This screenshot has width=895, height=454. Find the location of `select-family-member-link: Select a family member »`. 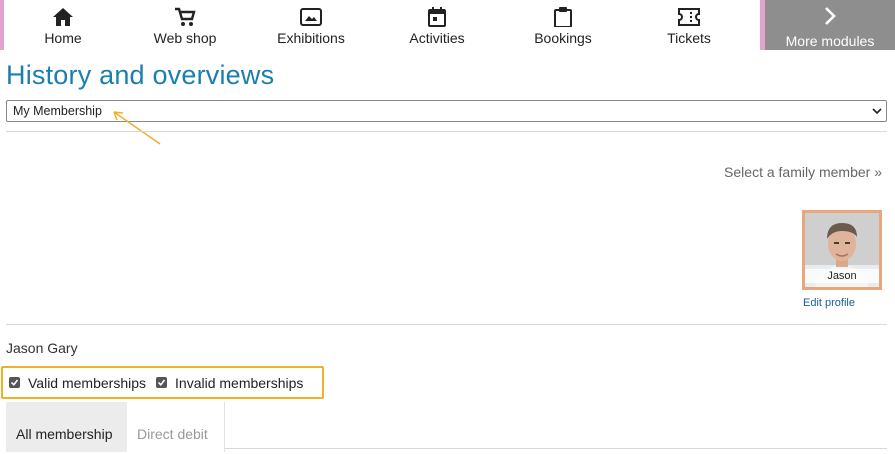

select-family-member-link: Select a family member » is located at coordinates (803, 172).